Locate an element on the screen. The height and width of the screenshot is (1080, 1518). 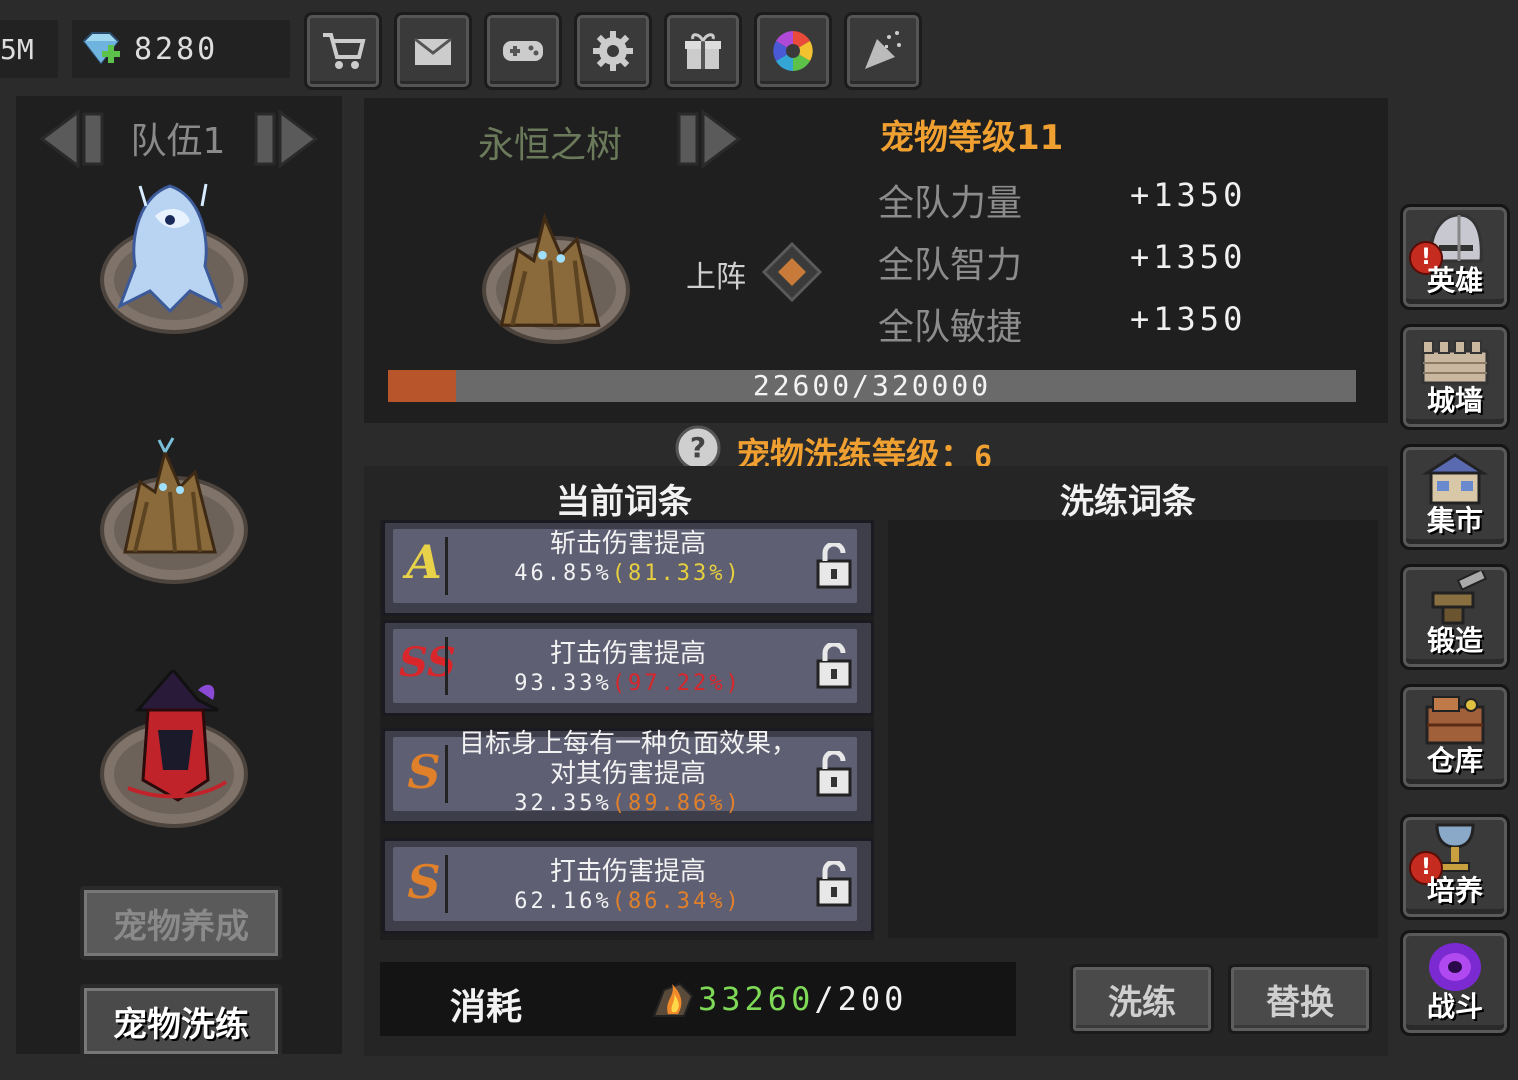
shop-icon is located at coordinates (344, 51).